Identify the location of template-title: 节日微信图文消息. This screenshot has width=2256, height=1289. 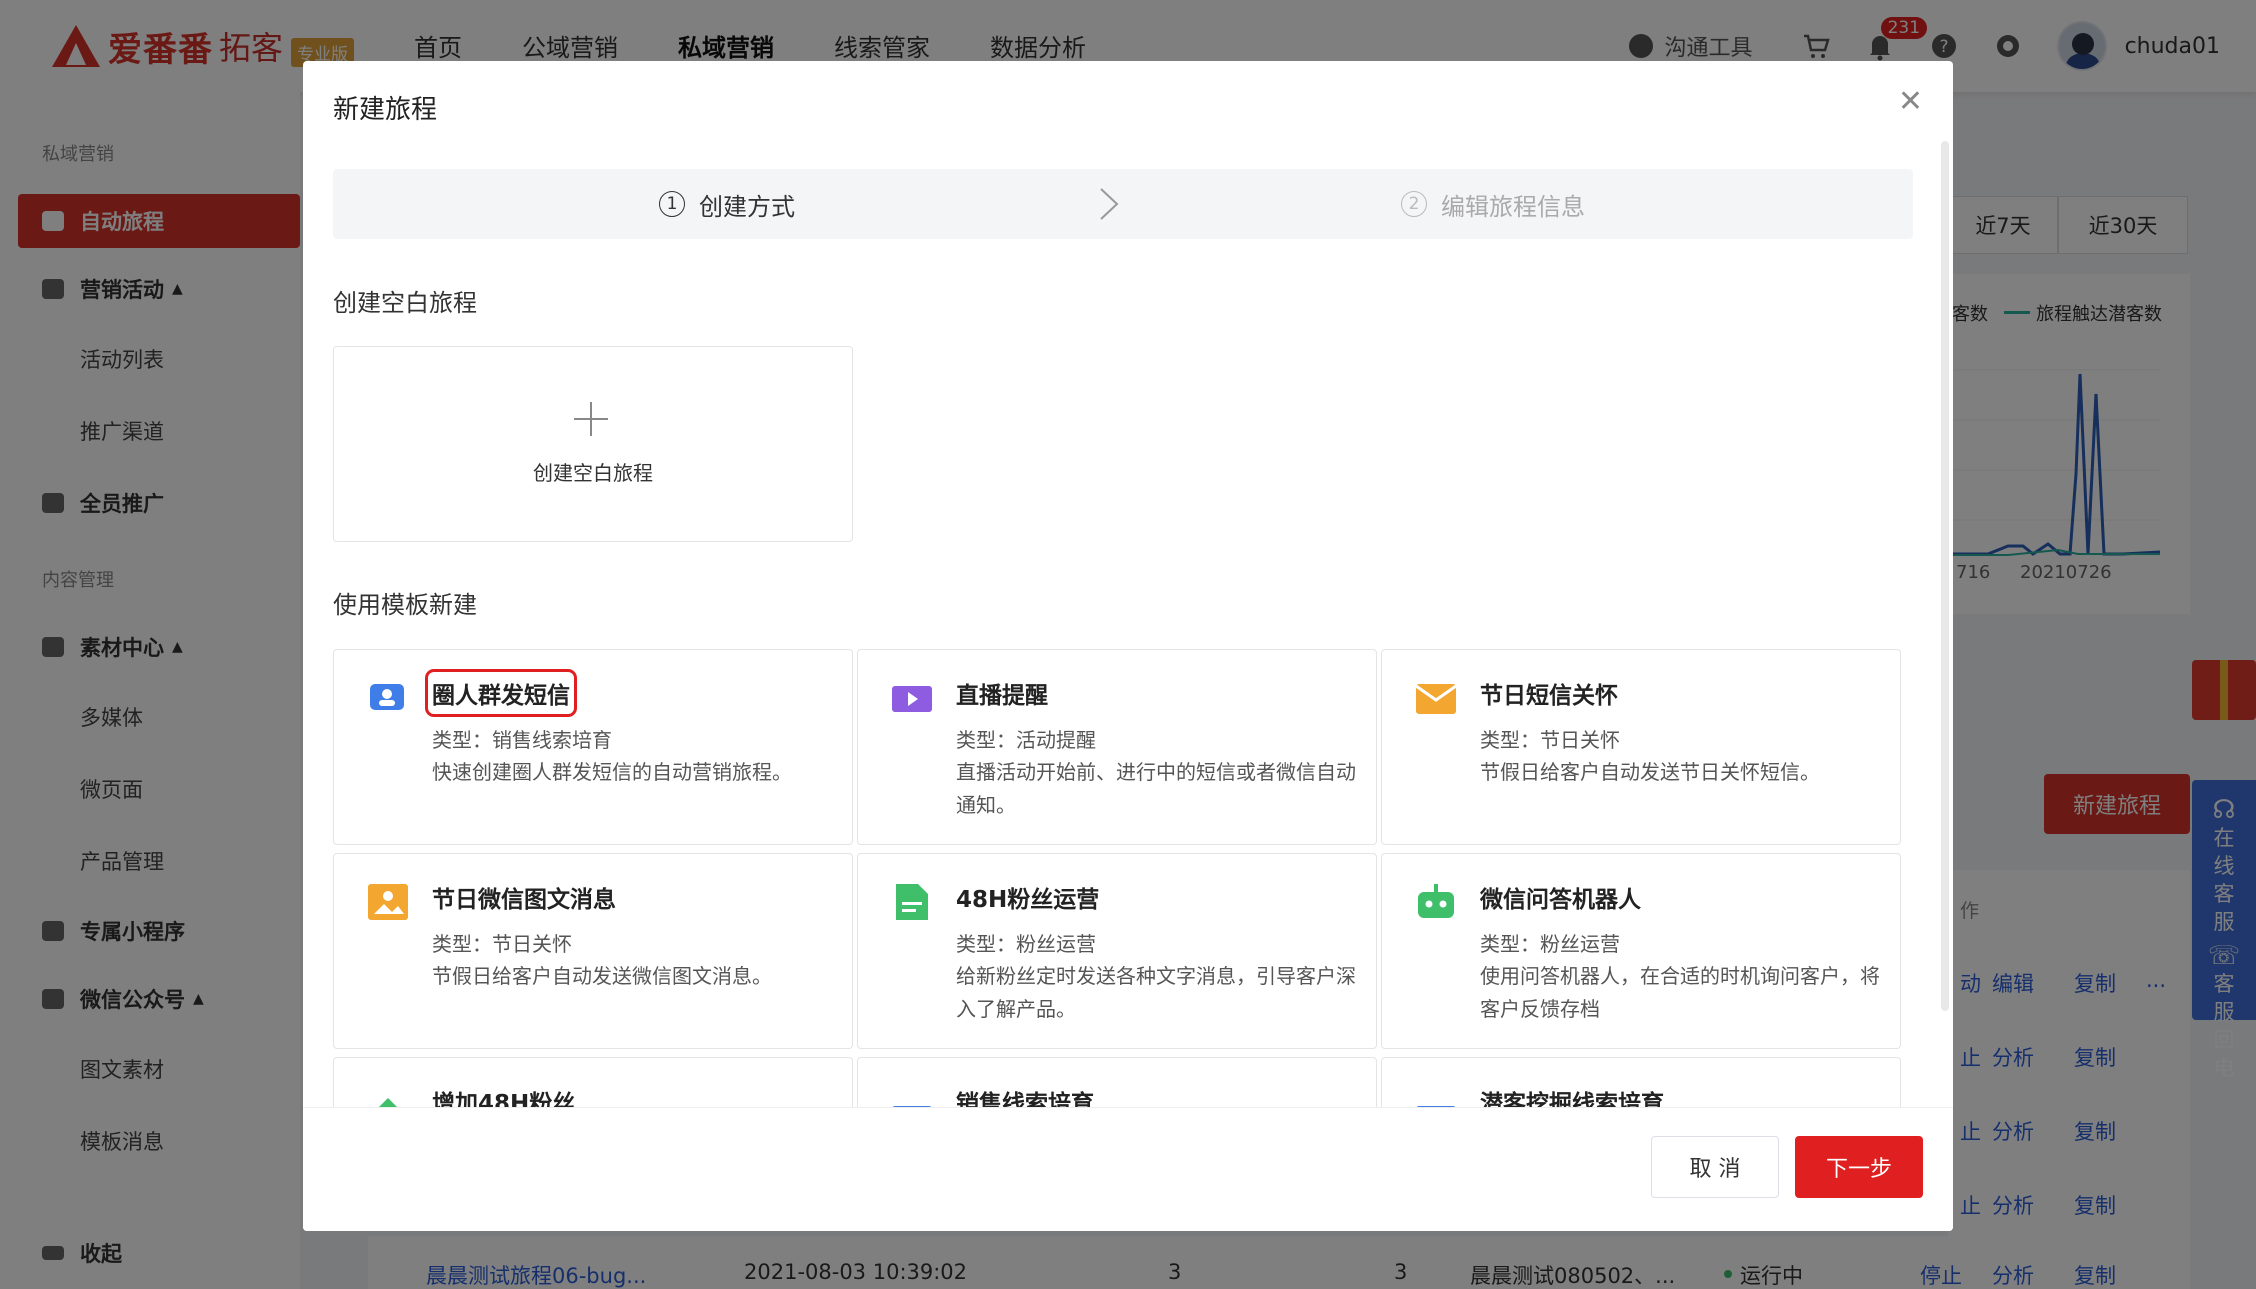
(524, 900).